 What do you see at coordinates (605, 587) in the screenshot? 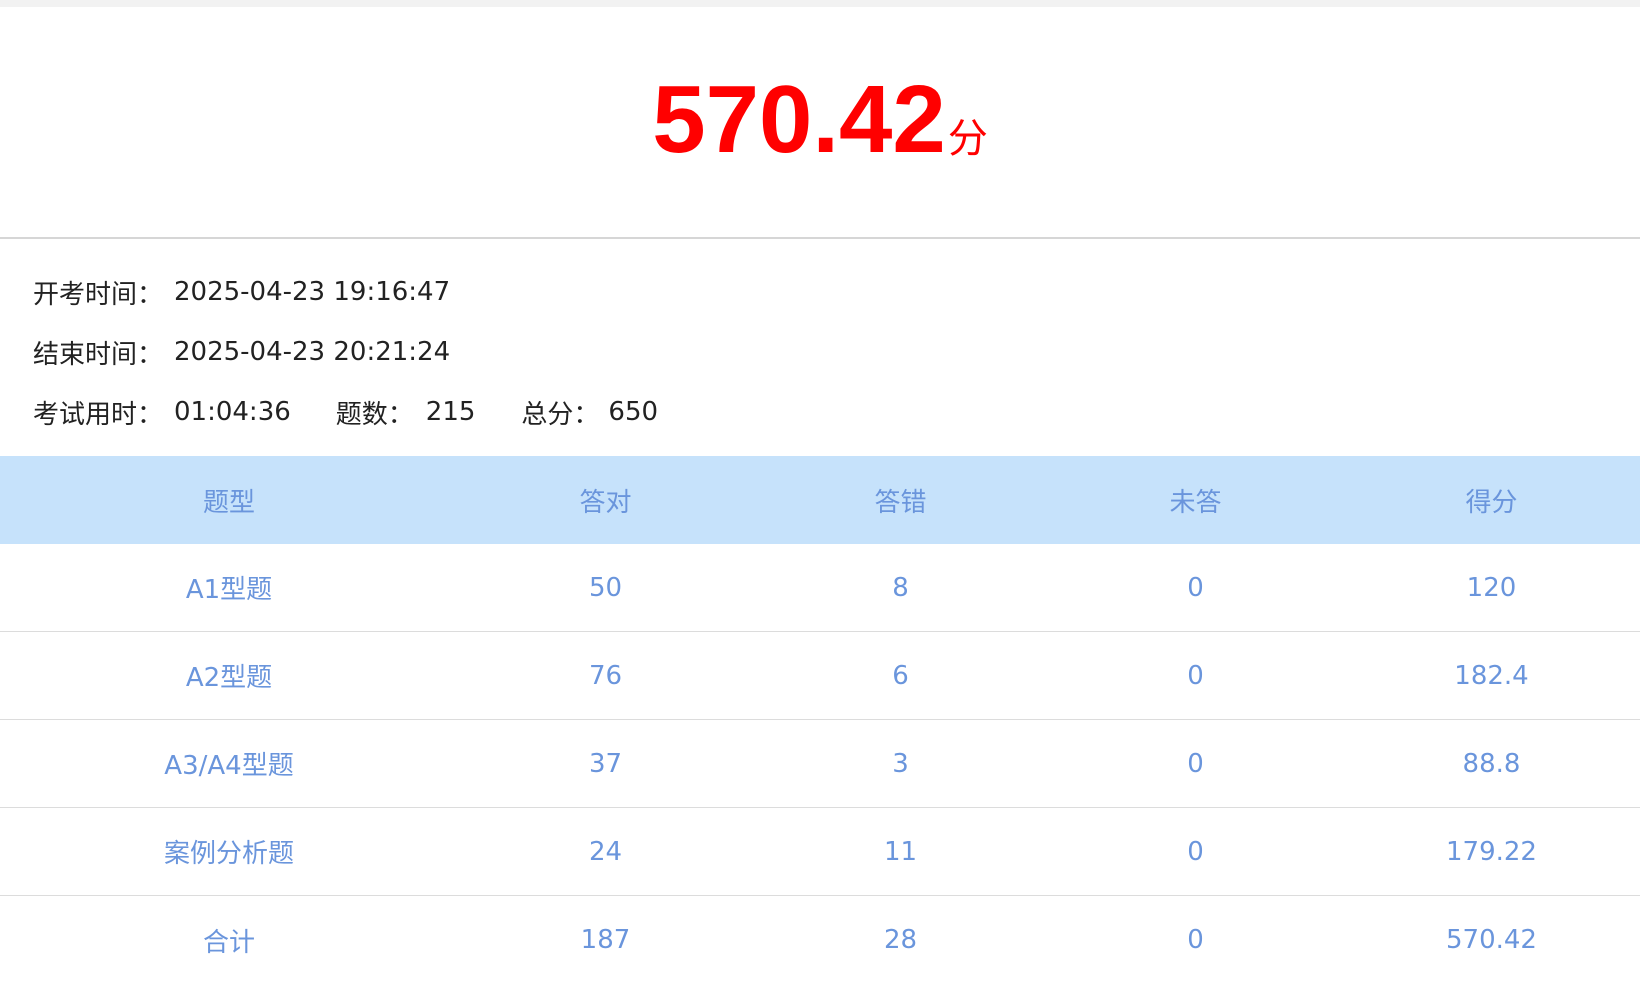
I see `cell-correct: 50` at bounding box center [605, 587].